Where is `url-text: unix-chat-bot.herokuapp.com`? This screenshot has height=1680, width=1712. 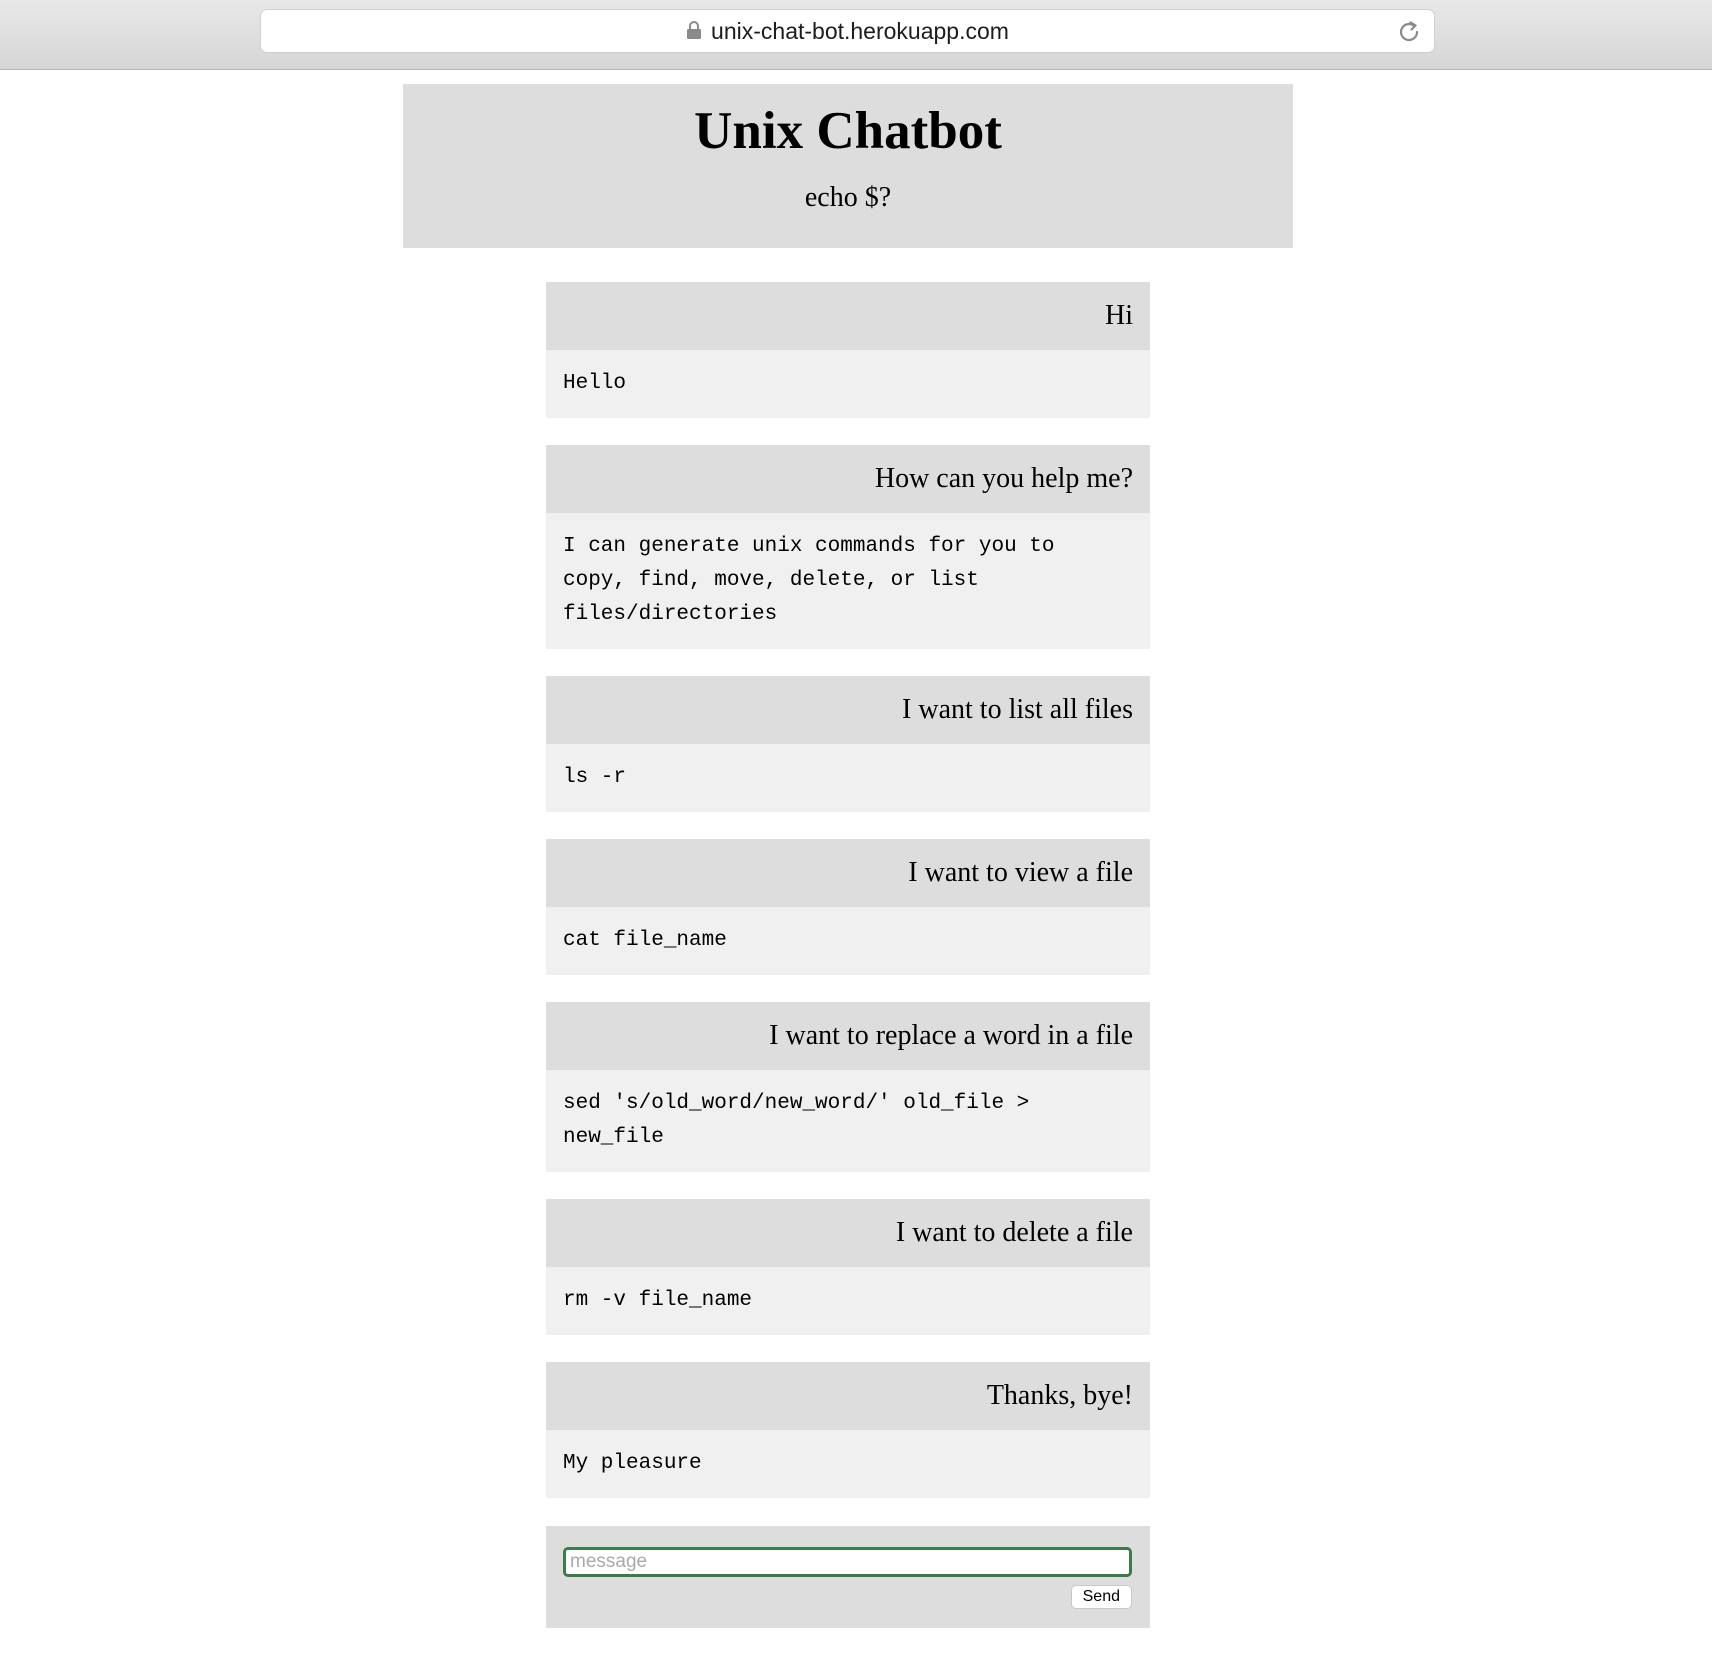 url-text: unix-chat-bot.herokuapp.com is located at coordinates (860, 30).